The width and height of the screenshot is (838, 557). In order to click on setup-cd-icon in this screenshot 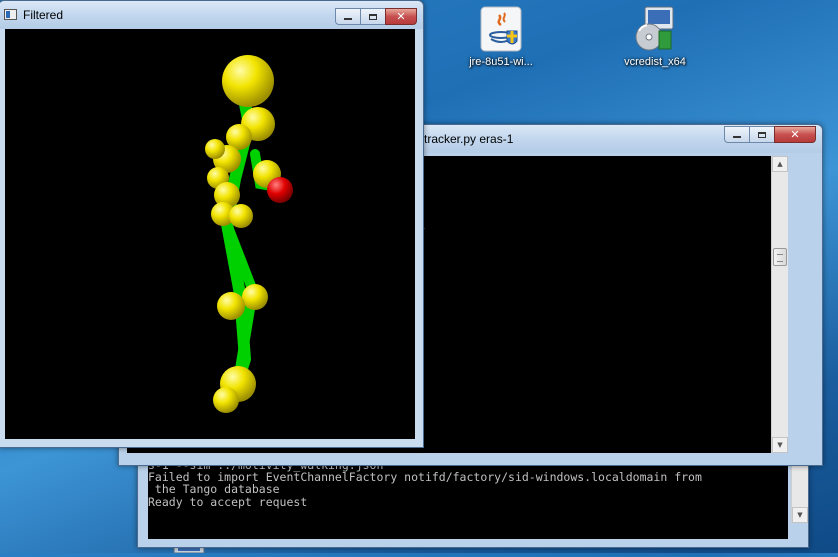, I will do `click(655, 29)`.